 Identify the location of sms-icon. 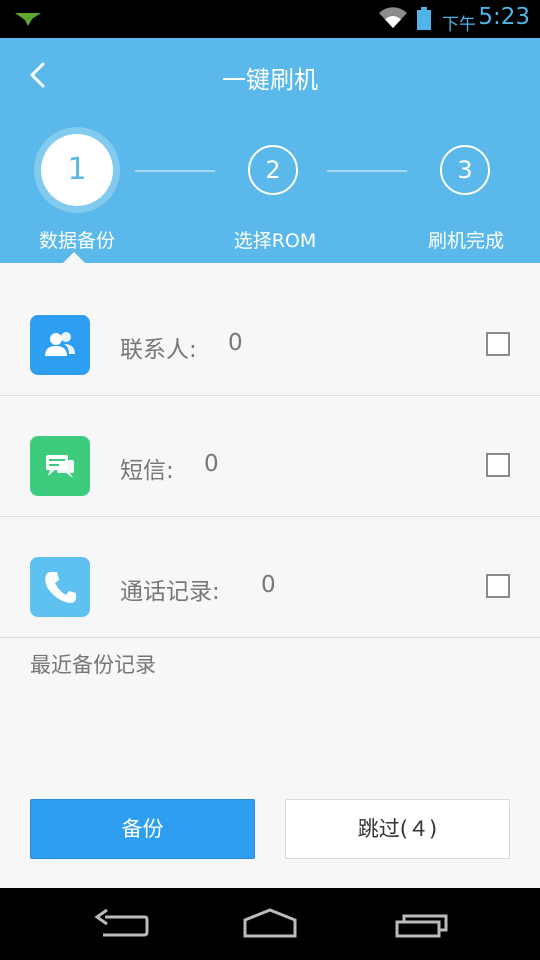
(60, 466).